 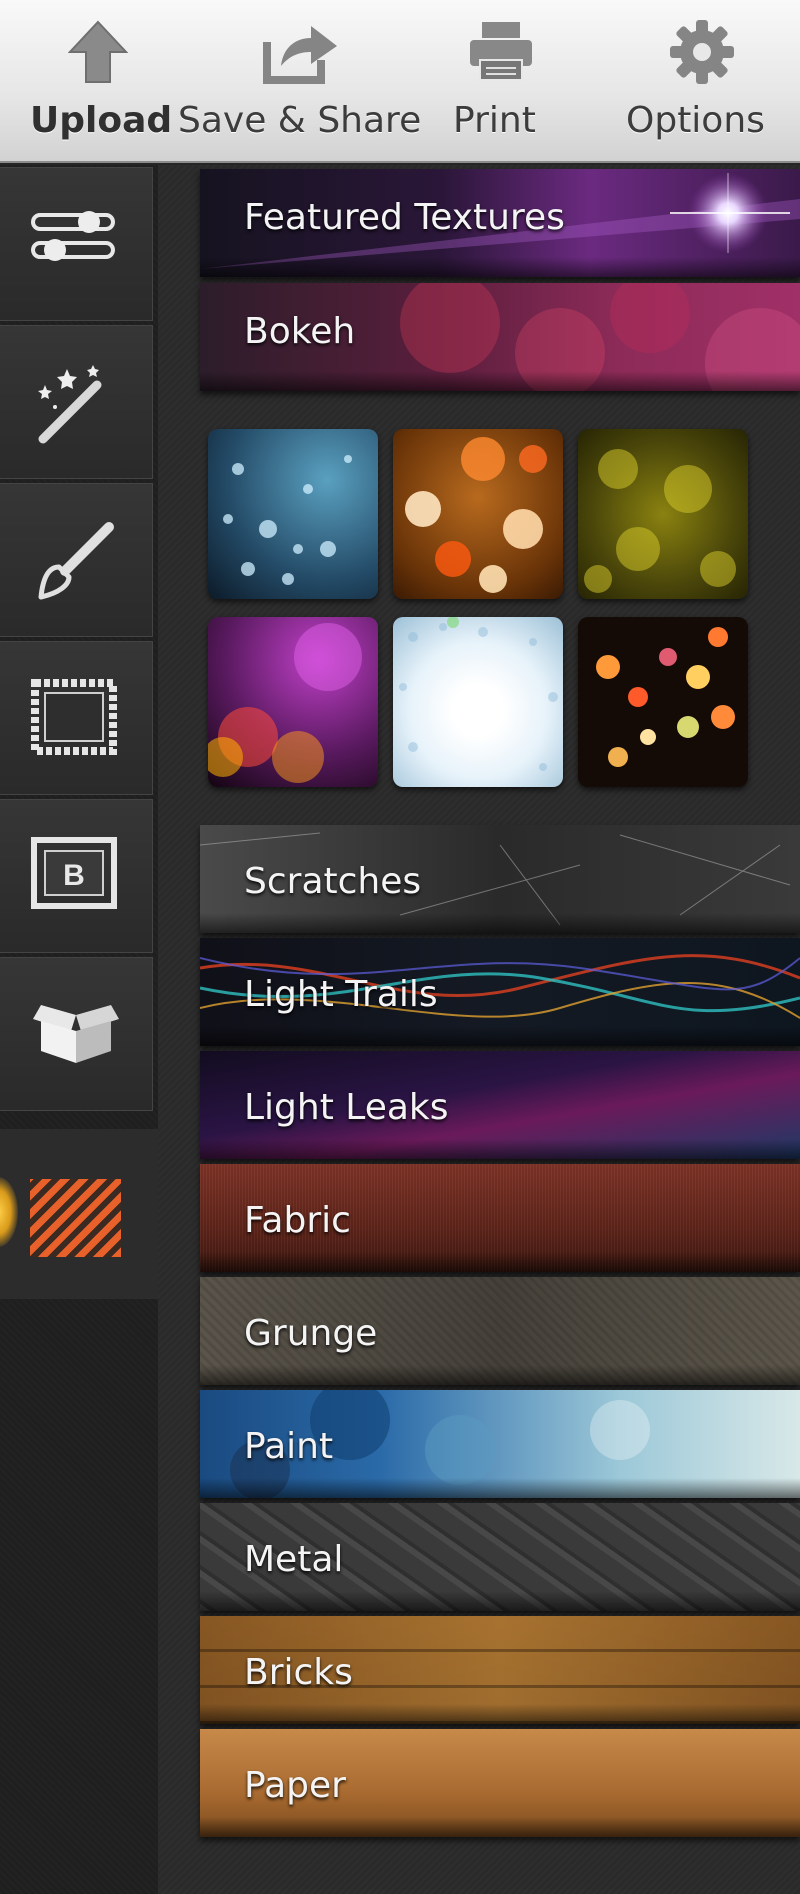 I want to click on category-label: Fabric, so click(x=297, y=1220).